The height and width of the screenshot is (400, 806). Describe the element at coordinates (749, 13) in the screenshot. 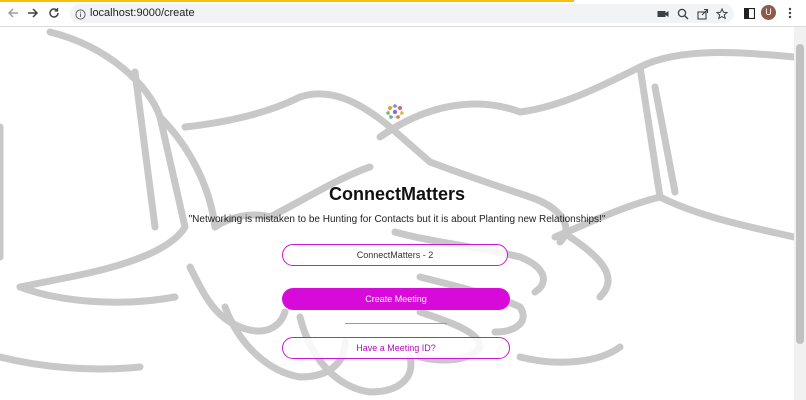

I see `sidebar-icon` at that location.